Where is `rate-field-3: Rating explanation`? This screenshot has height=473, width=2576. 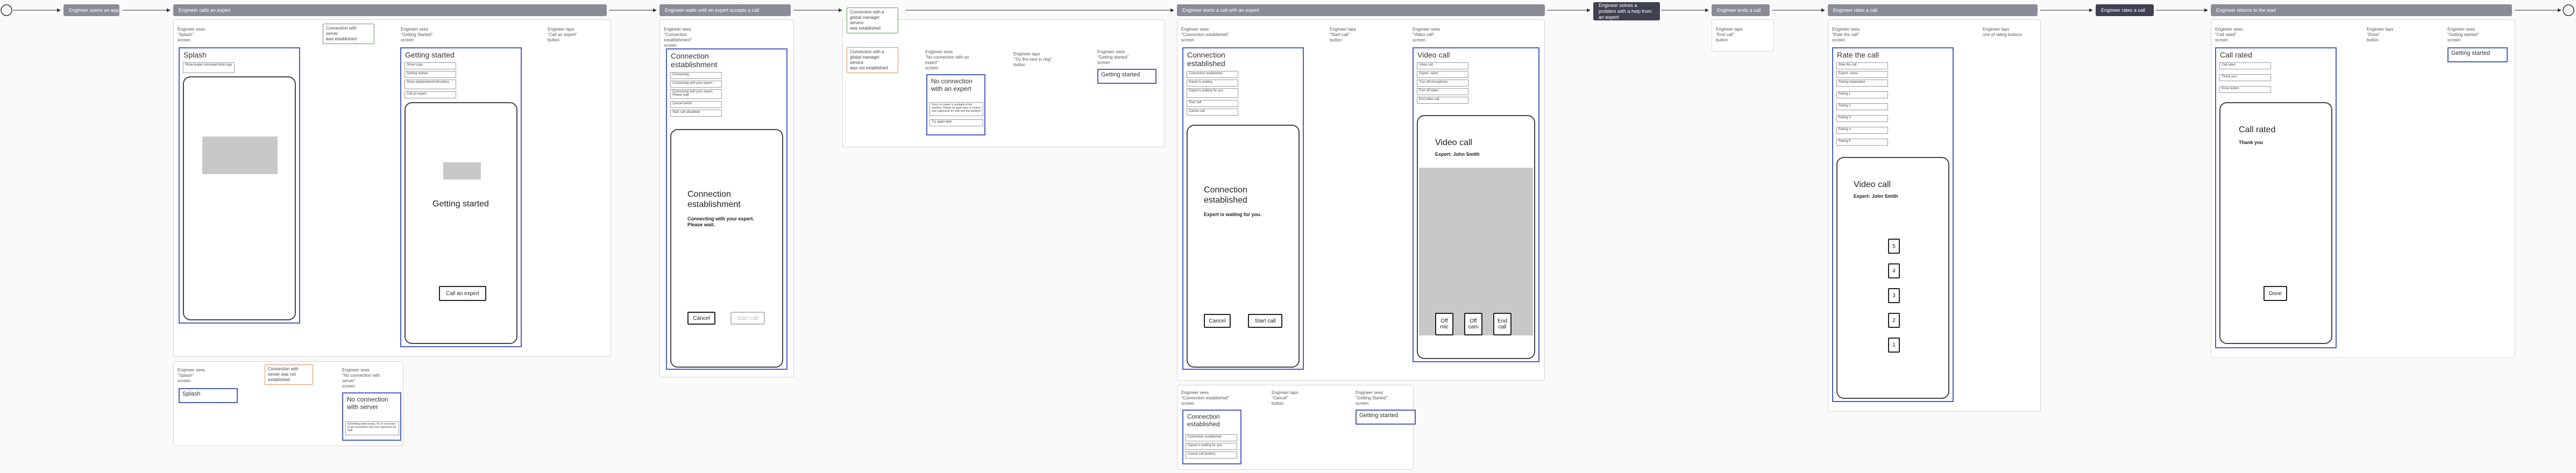 rate-field-3: Rating explanation is located at coordinates (1862, 83).